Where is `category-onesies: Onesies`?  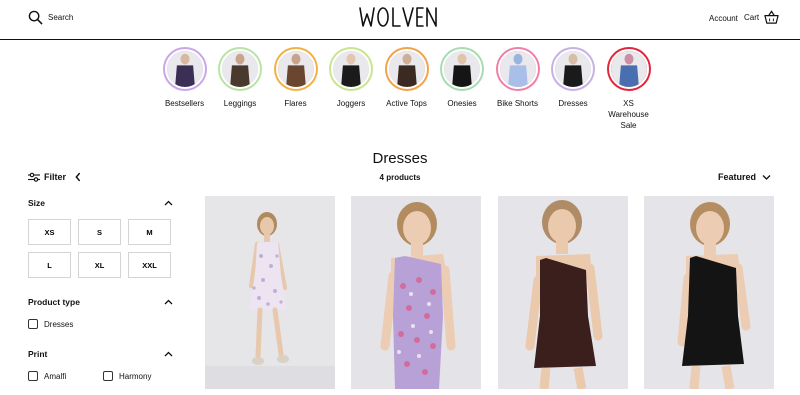 category-onesies: Onesies is located at coordinates (462, 89).